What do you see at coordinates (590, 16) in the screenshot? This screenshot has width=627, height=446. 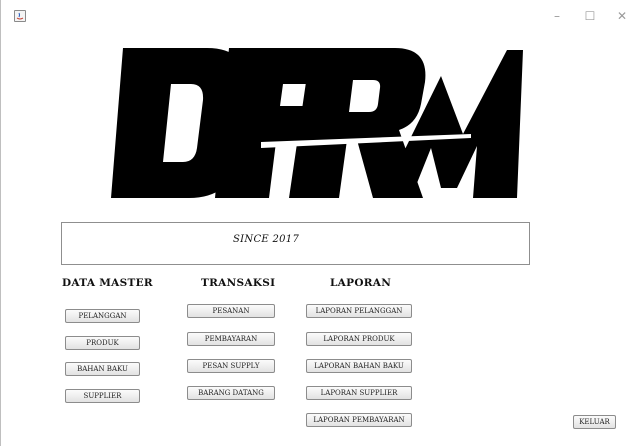 I see `maximize-icon: ☐` at bounding box center [590, 16].